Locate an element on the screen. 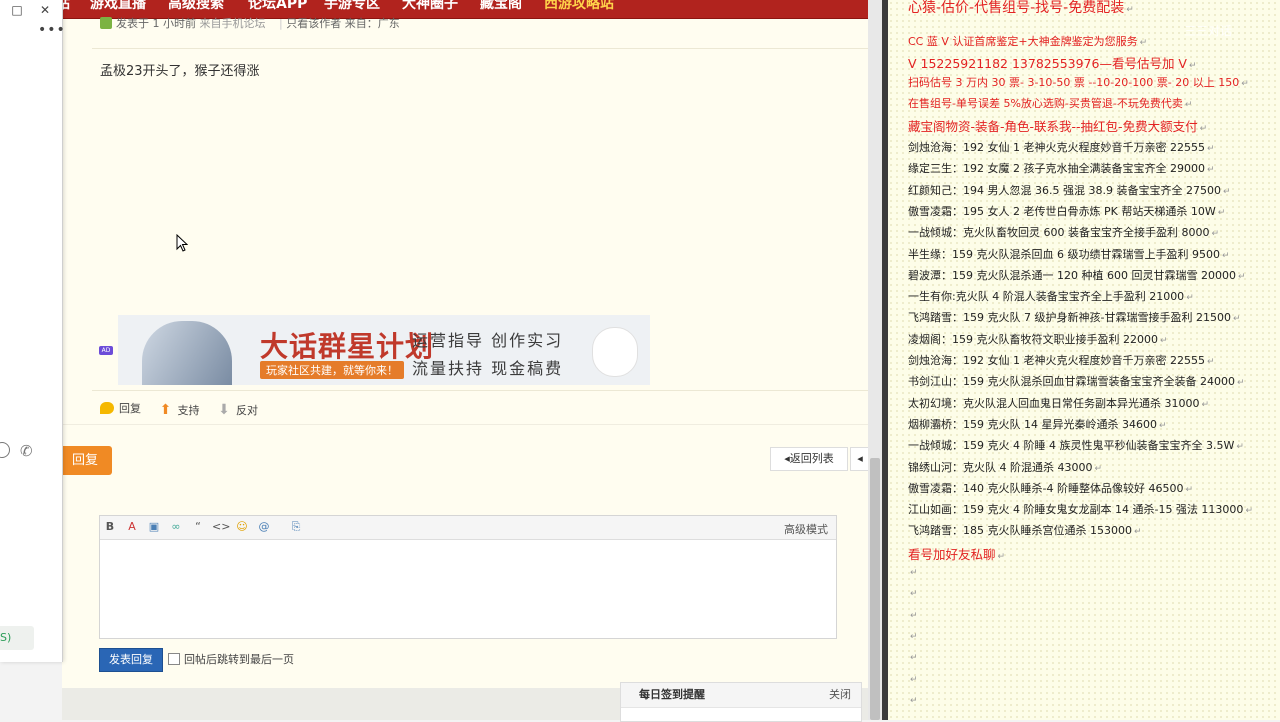  note-text: 一生有你:克火队 4 阶混人装备宝宝齐全上手盈利 21000 is located at coordinates (1046, 297).